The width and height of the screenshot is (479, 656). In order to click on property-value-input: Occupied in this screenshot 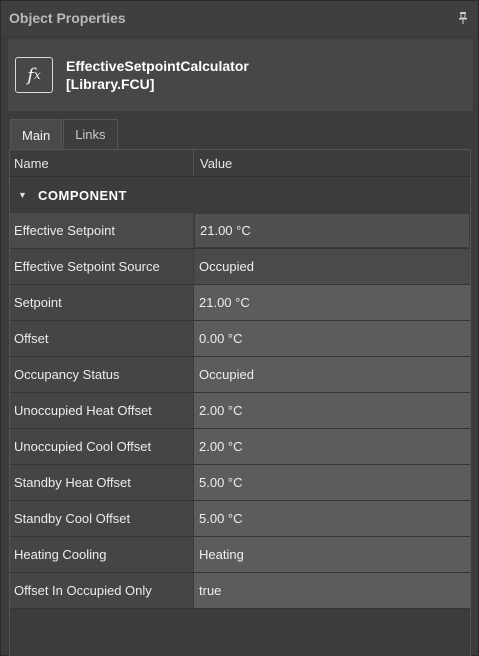, I will do `click(332, 374)`.